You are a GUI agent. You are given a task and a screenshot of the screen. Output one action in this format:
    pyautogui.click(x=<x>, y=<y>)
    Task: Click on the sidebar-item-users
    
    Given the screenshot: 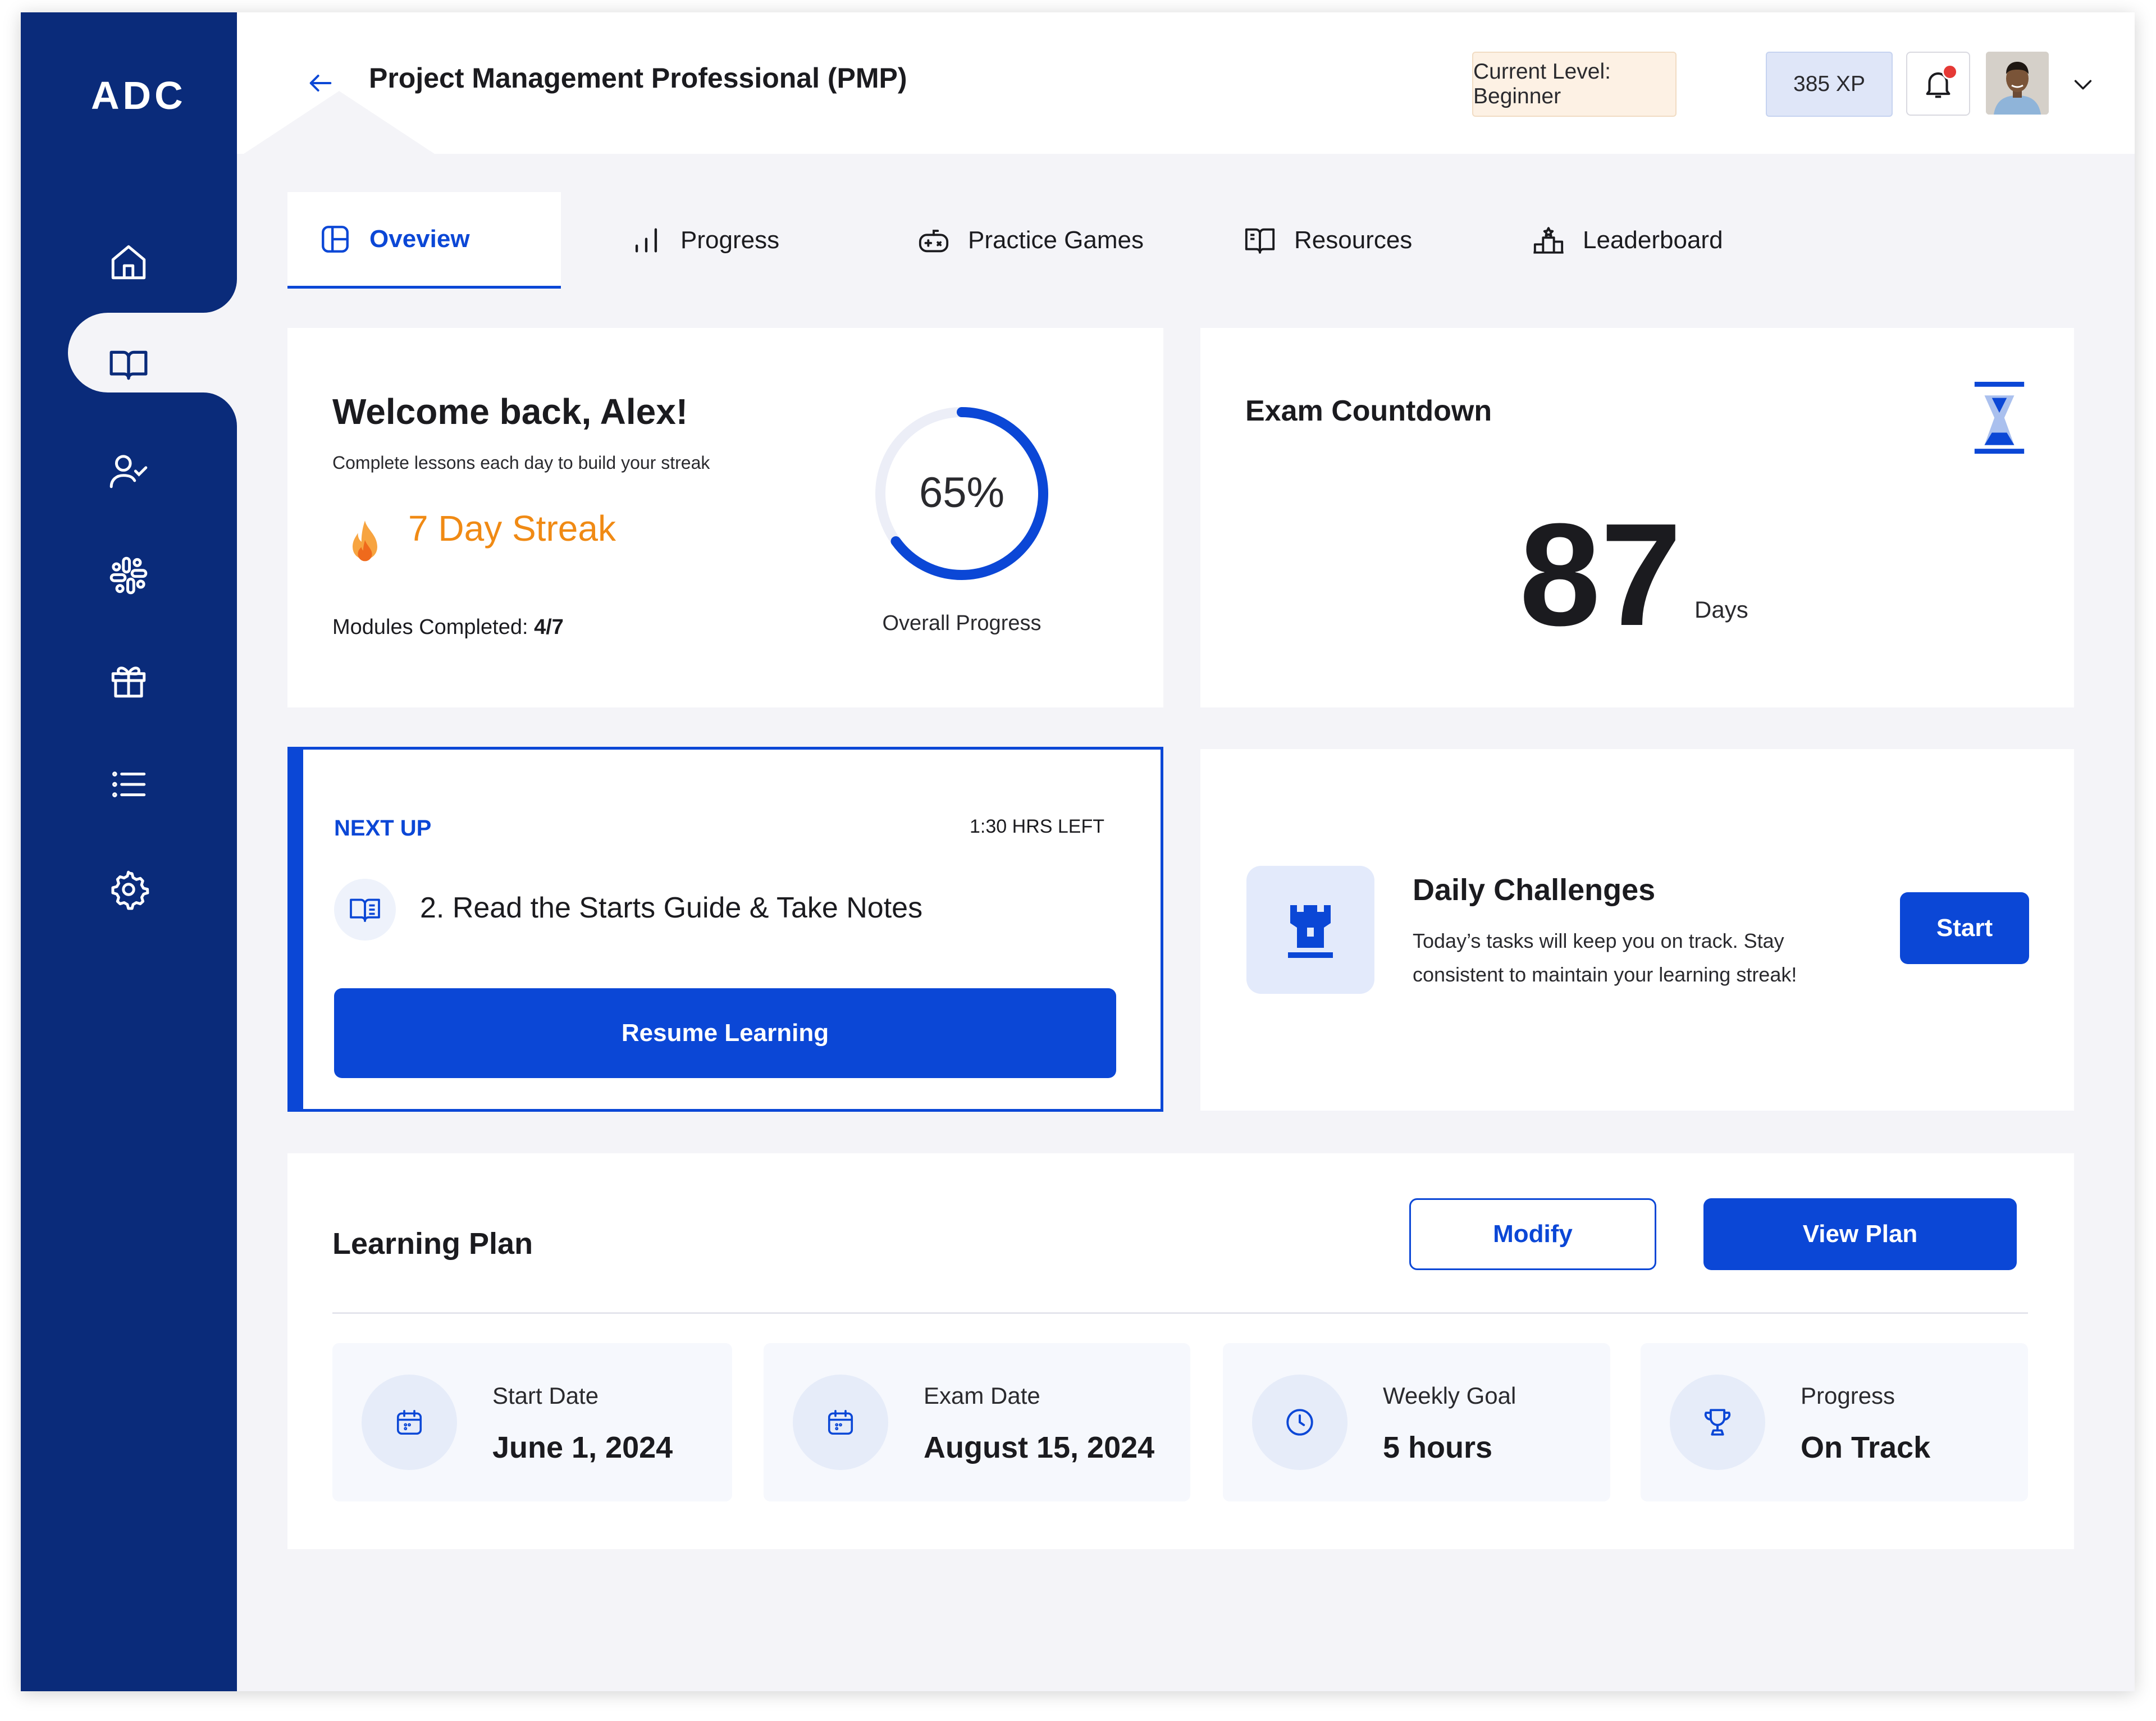 What is the action you would take?
    pyautogui.click(x=129, y=470)
    